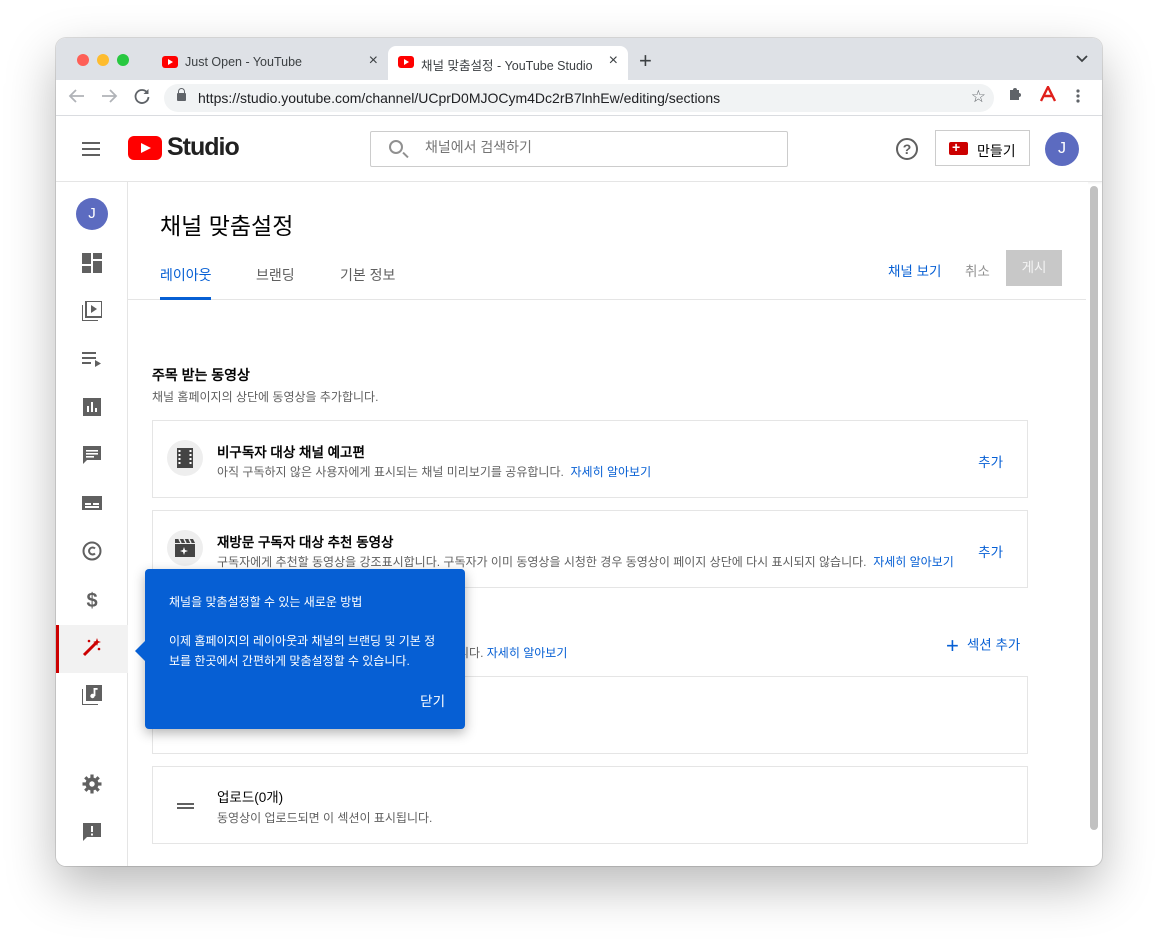 Image resolution: width=1158 pixels, height=940 pixels. I want to click on active-tab-underline, so click(185, 298).